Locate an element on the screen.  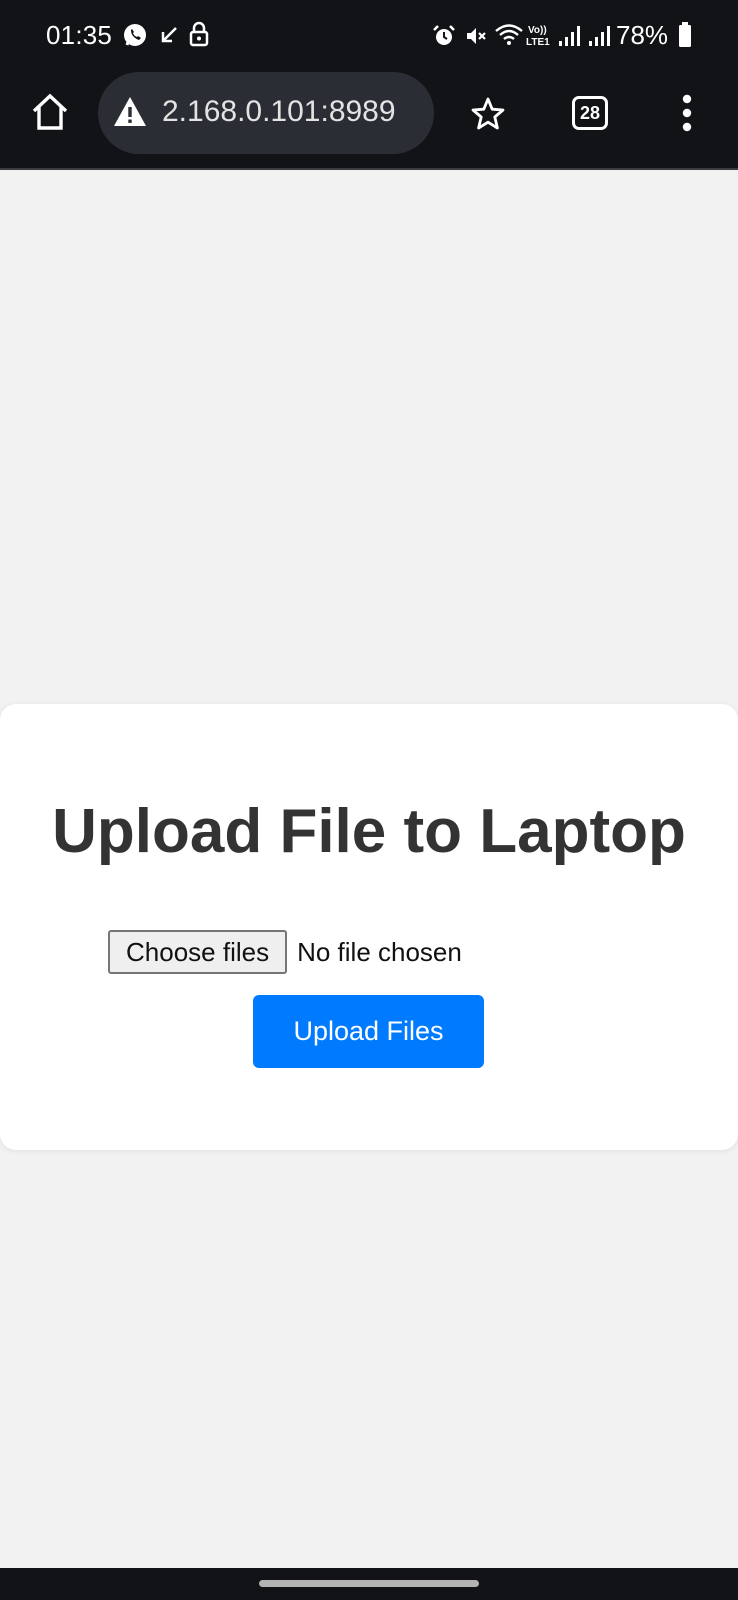
missed-call-icon is located at coordinates (169, 35).